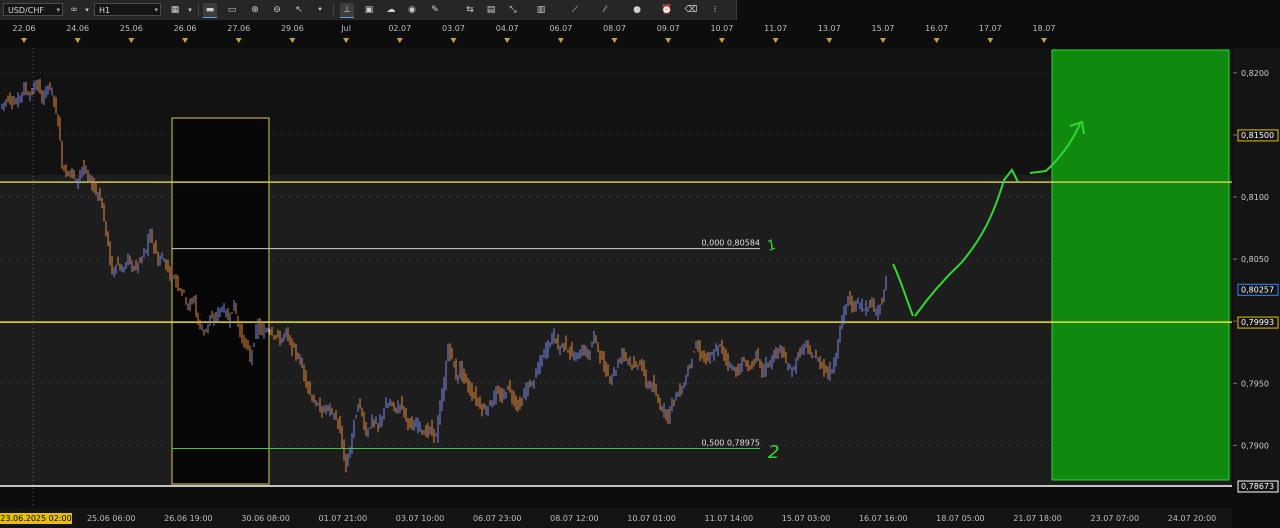 The image size is (1280, 528). I want to click on vertical-line-icon: ⊥, so click(347, 10).